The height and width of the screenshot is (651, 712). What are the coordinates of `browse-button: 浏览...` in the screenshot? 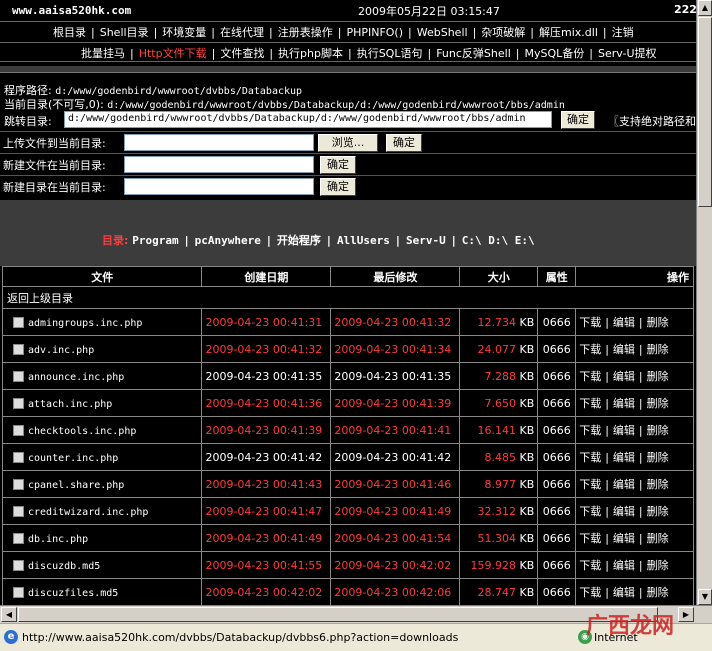 It's located at (348, 143).